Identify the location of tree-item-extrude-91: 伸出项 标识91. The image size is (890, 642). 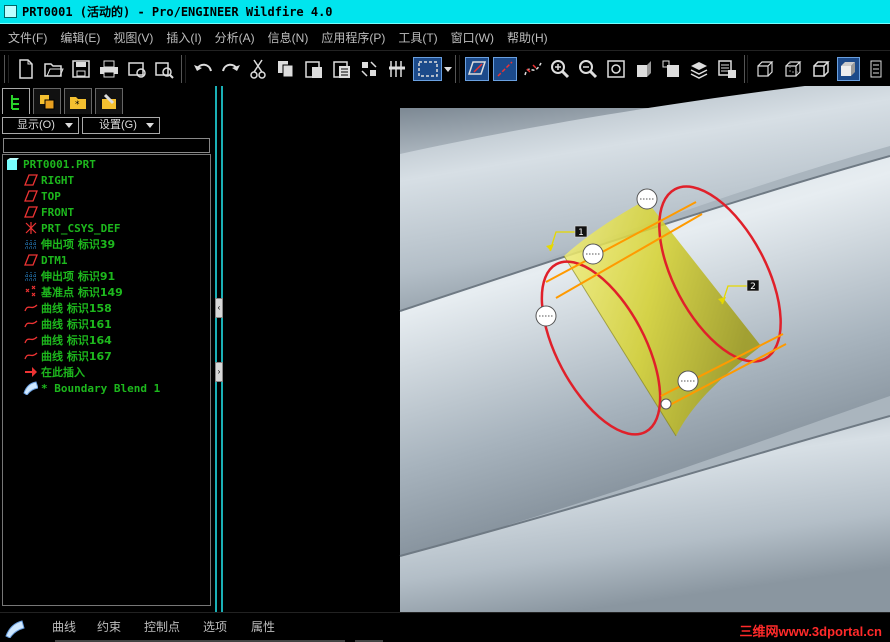
(69, 276).